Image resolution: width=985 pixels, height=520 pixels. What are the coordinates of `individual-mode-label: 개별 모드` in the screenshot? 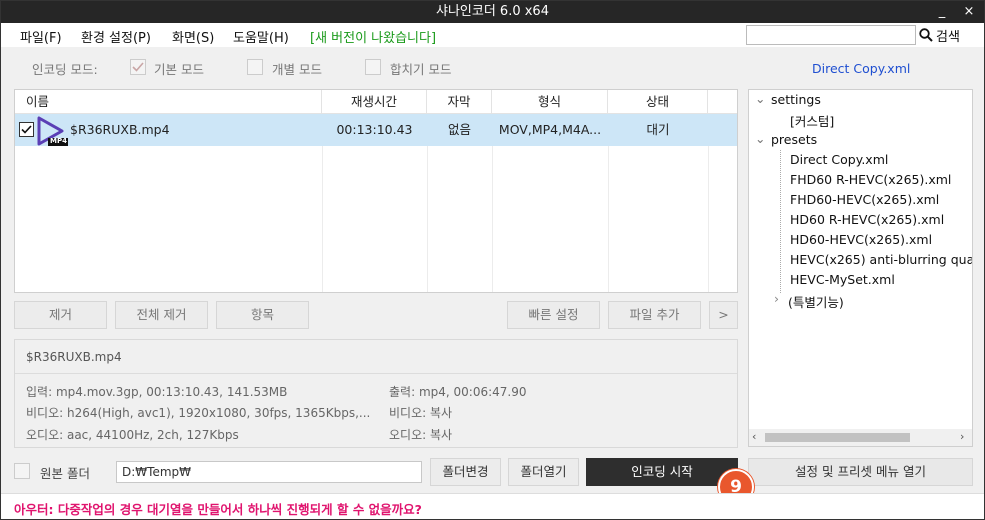 It's located at (297, 69).